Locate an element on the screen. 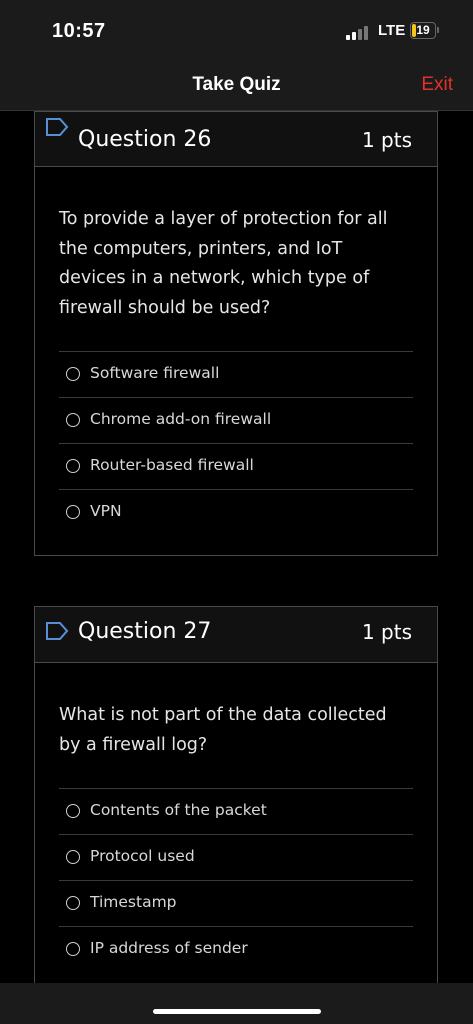  network-type: LTE is located at coordinates (392, 30).